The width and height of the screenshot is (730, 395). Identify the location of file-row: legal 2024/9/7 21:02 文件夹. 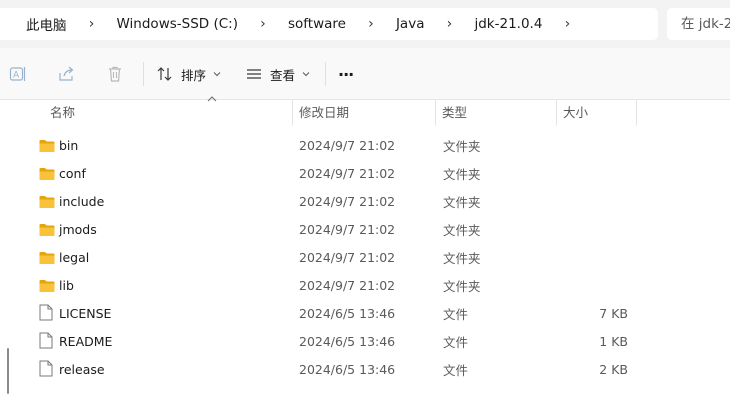
(330, 257).